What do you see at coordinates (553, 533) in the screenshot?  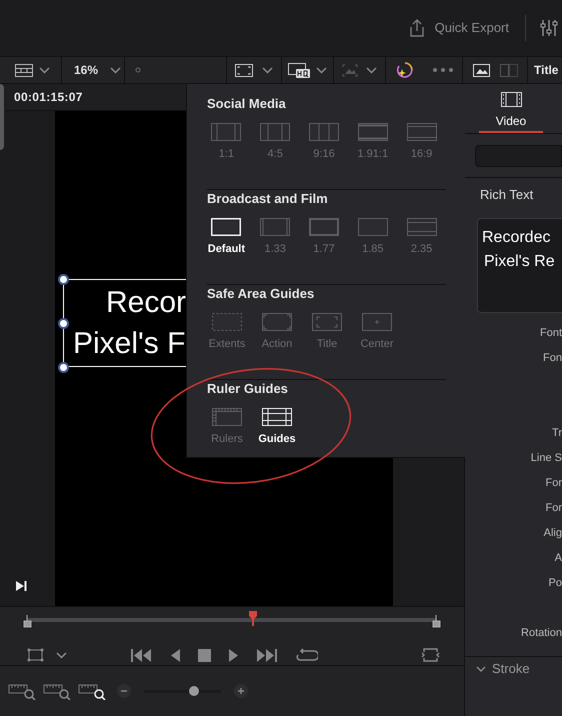 I see `property-label: Alig` at bounding box center [553, 533].